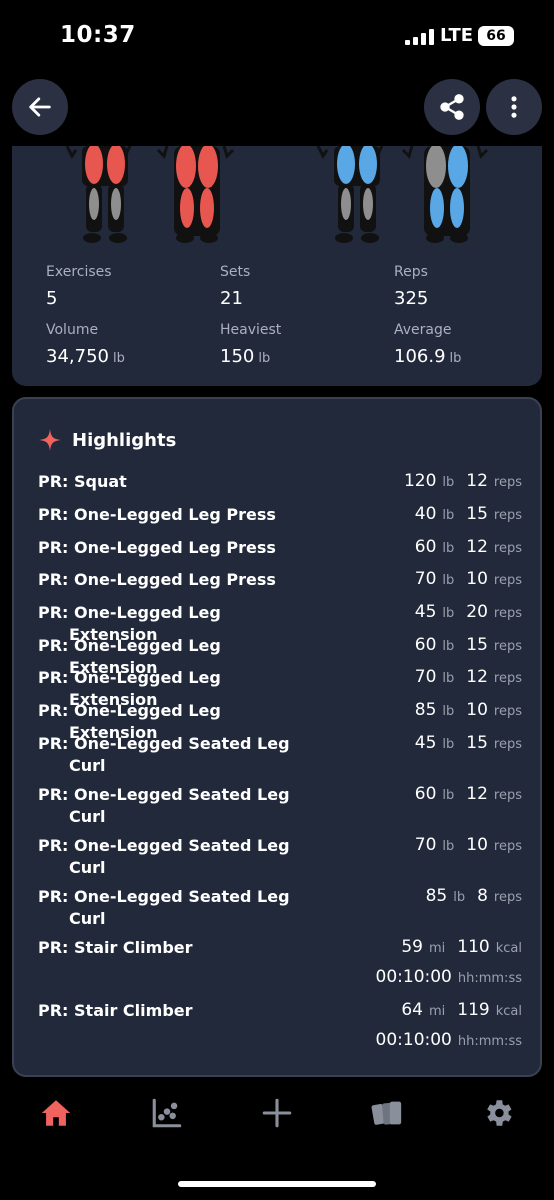  I want to click on stat-value: 21, so click(231, 298).